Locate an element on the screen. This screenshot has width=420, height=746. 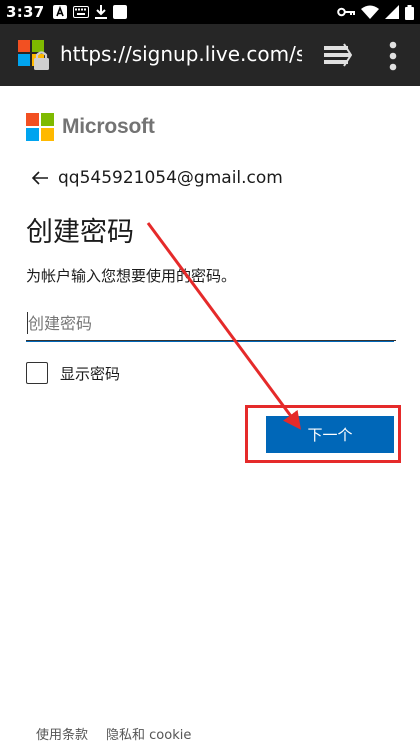
status-time: 3:37 is located at coordinates (25, 12).